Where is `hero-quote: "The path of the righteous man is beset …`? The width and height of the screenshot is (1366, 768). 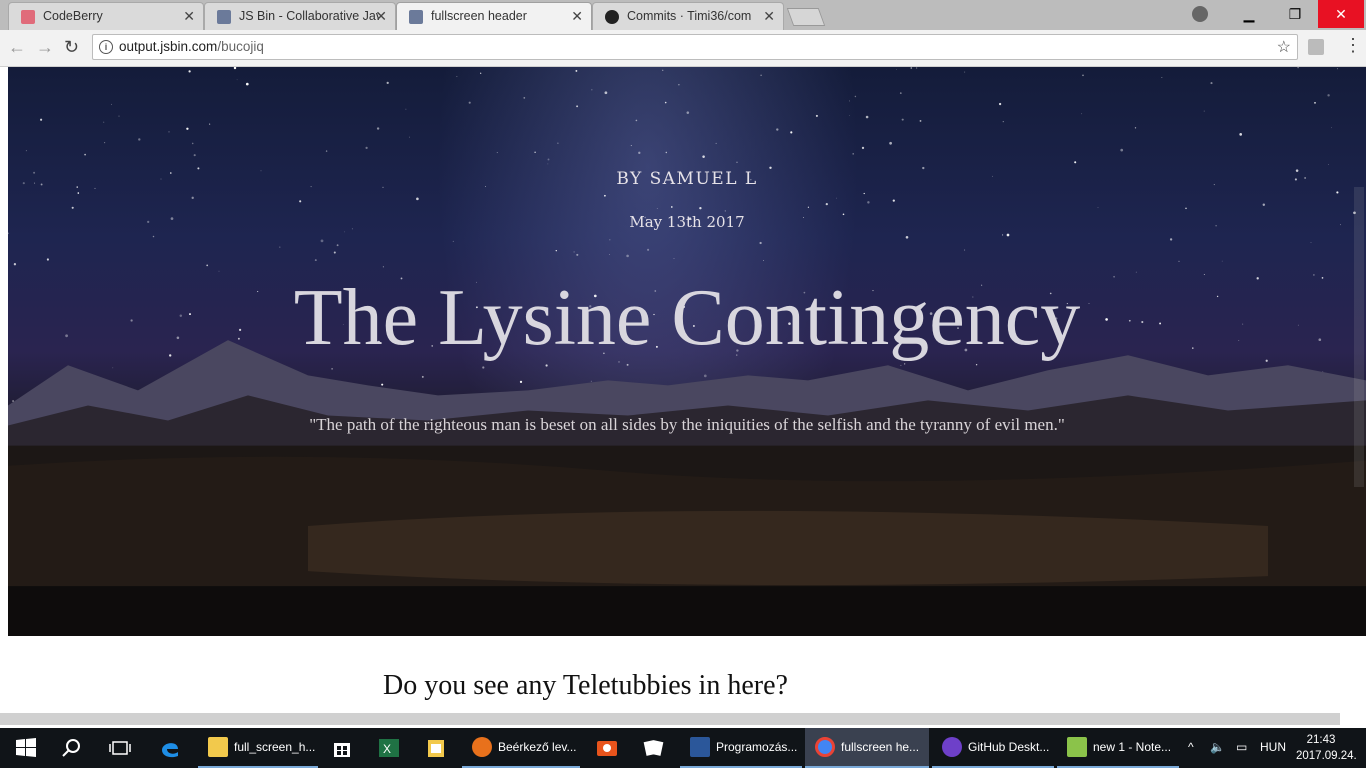
hero-quote: "The path of the righteous man is beset … is located at coordinates (687, 424).